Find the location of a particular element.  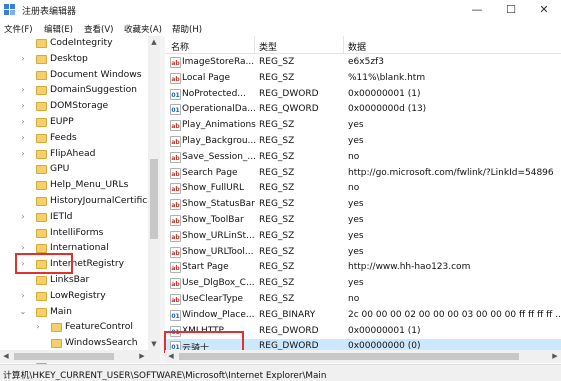

menu-favorites: 收藏夹(A) is located at coordinates (143, 29).